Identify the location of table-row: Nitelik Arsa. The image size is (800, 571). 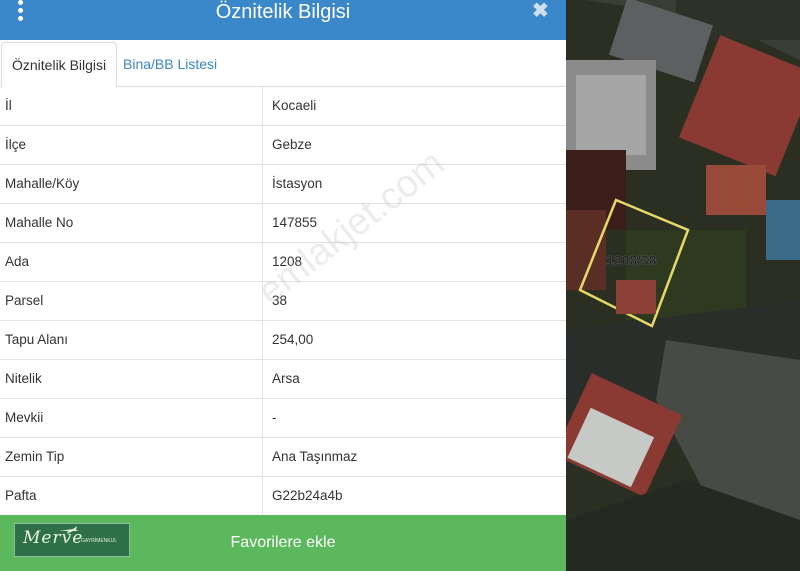
(283, 379).